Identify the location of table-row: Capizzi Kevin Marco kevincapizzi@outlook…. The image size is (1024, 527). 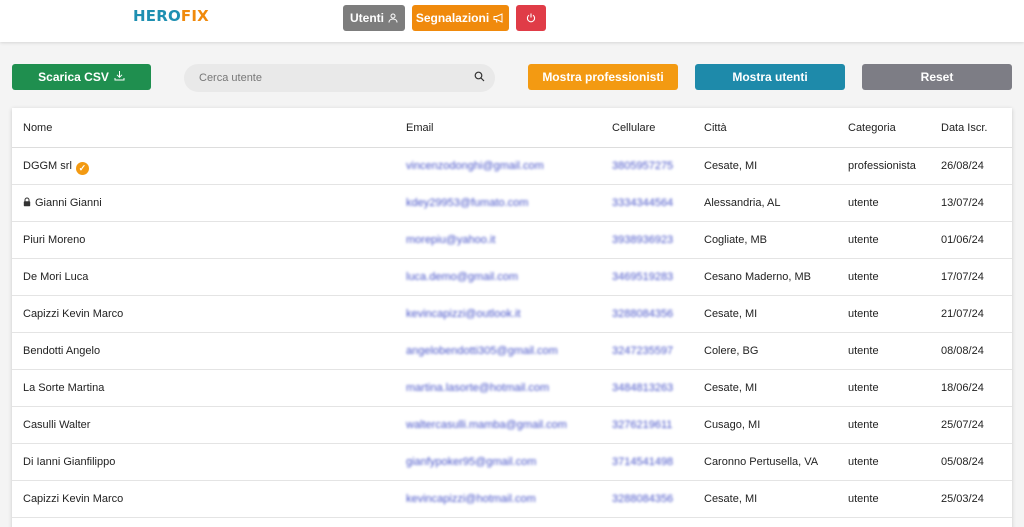
(512, 314).